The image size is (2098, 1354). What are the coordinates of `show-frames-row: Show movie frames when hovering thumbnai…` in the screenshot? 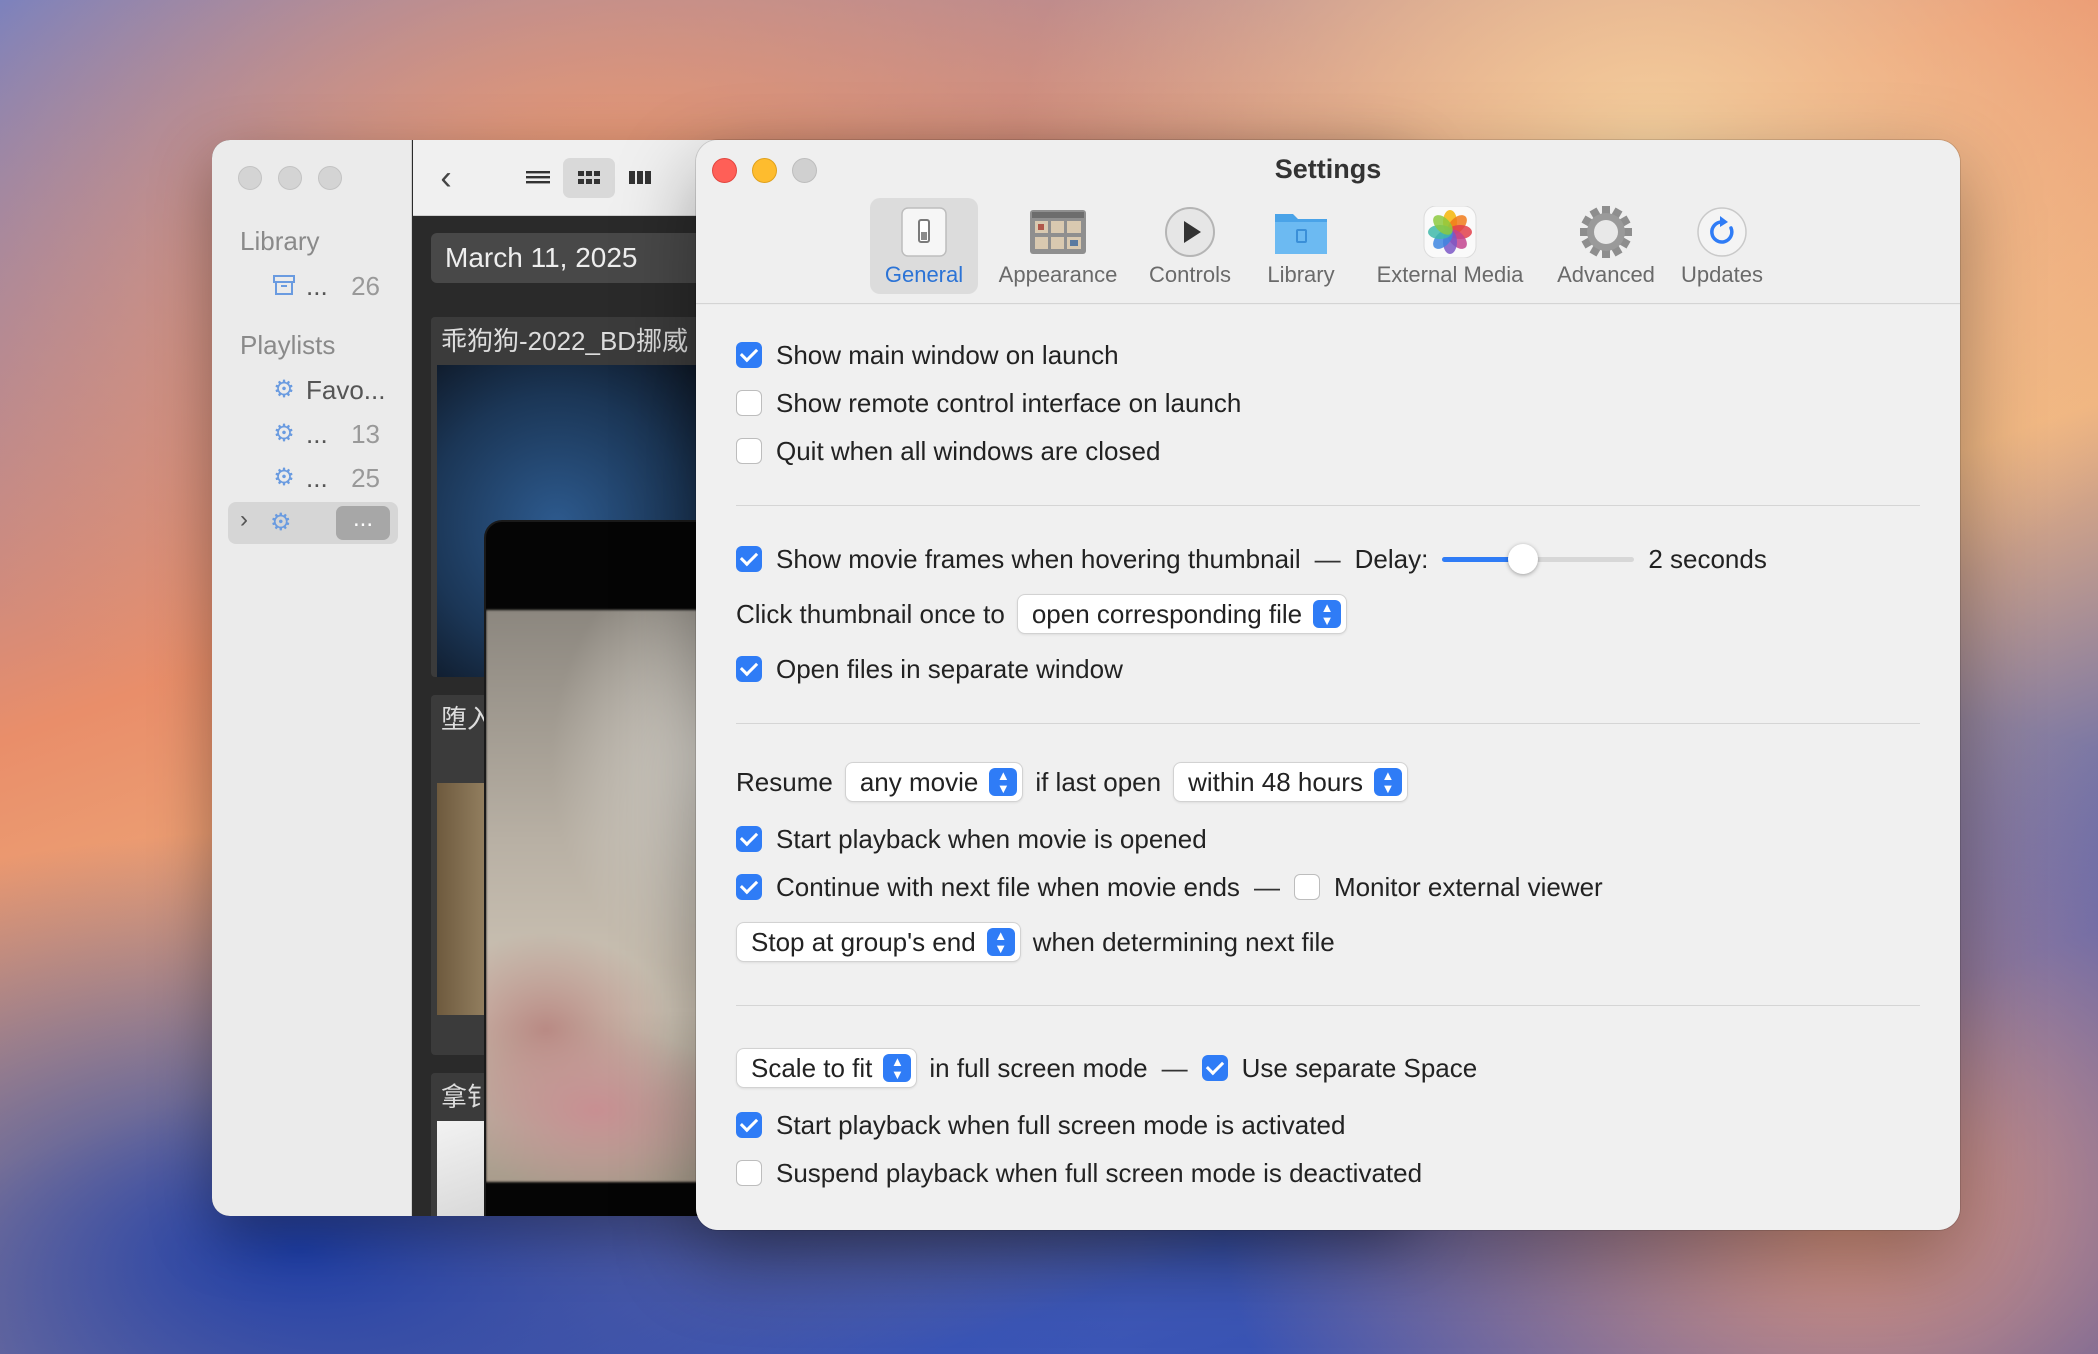 It's located at (1251, 559).